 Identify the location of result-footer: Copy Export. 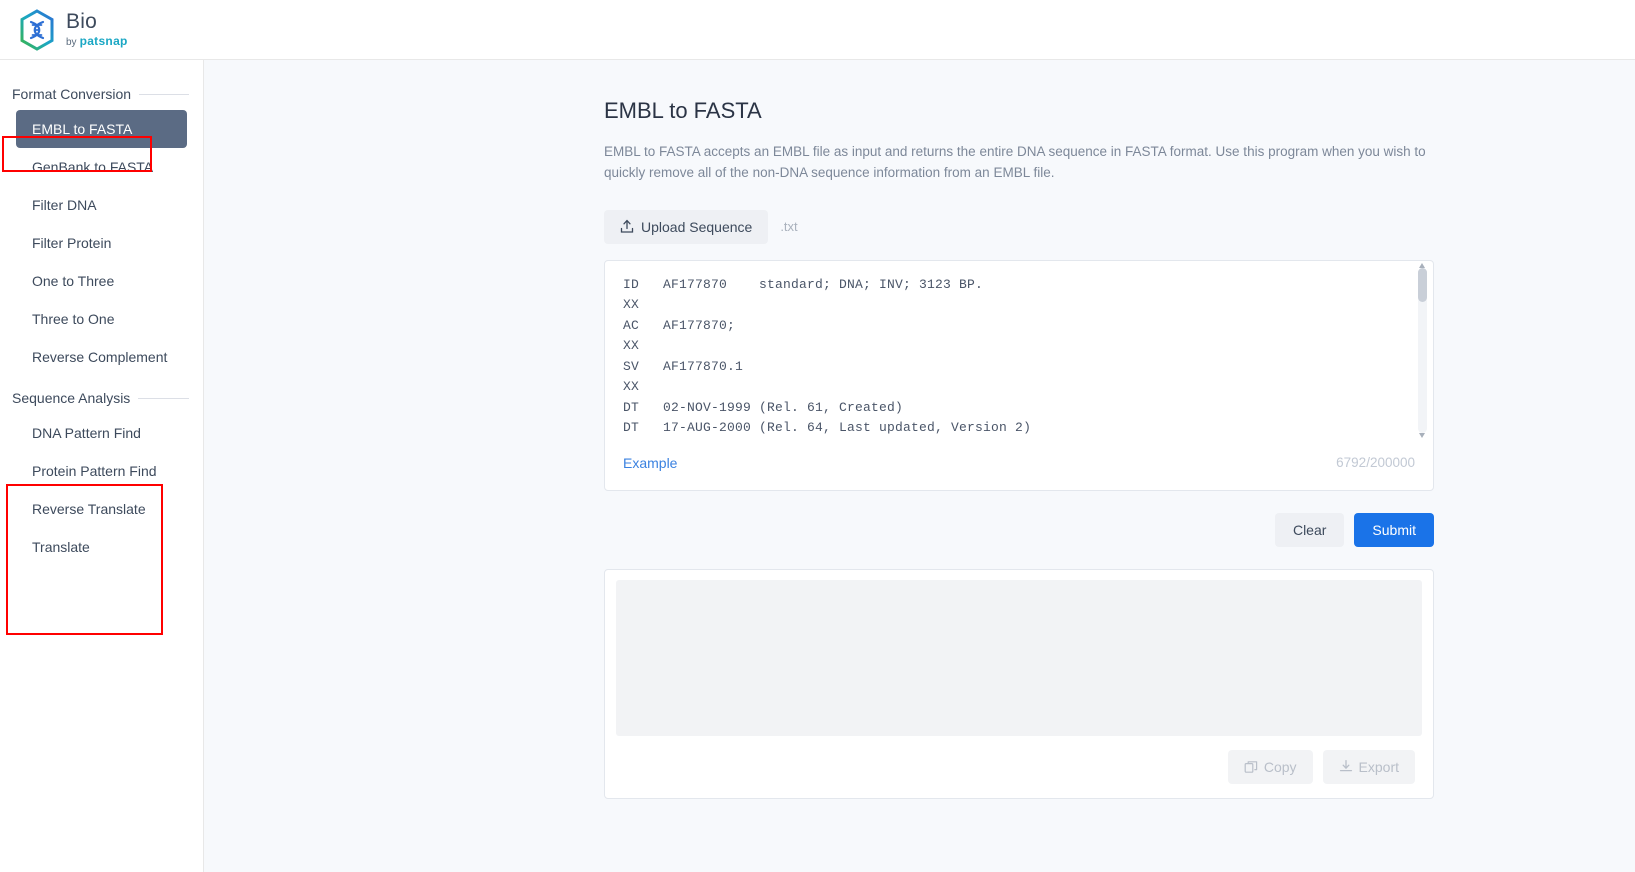
(1019, 767).